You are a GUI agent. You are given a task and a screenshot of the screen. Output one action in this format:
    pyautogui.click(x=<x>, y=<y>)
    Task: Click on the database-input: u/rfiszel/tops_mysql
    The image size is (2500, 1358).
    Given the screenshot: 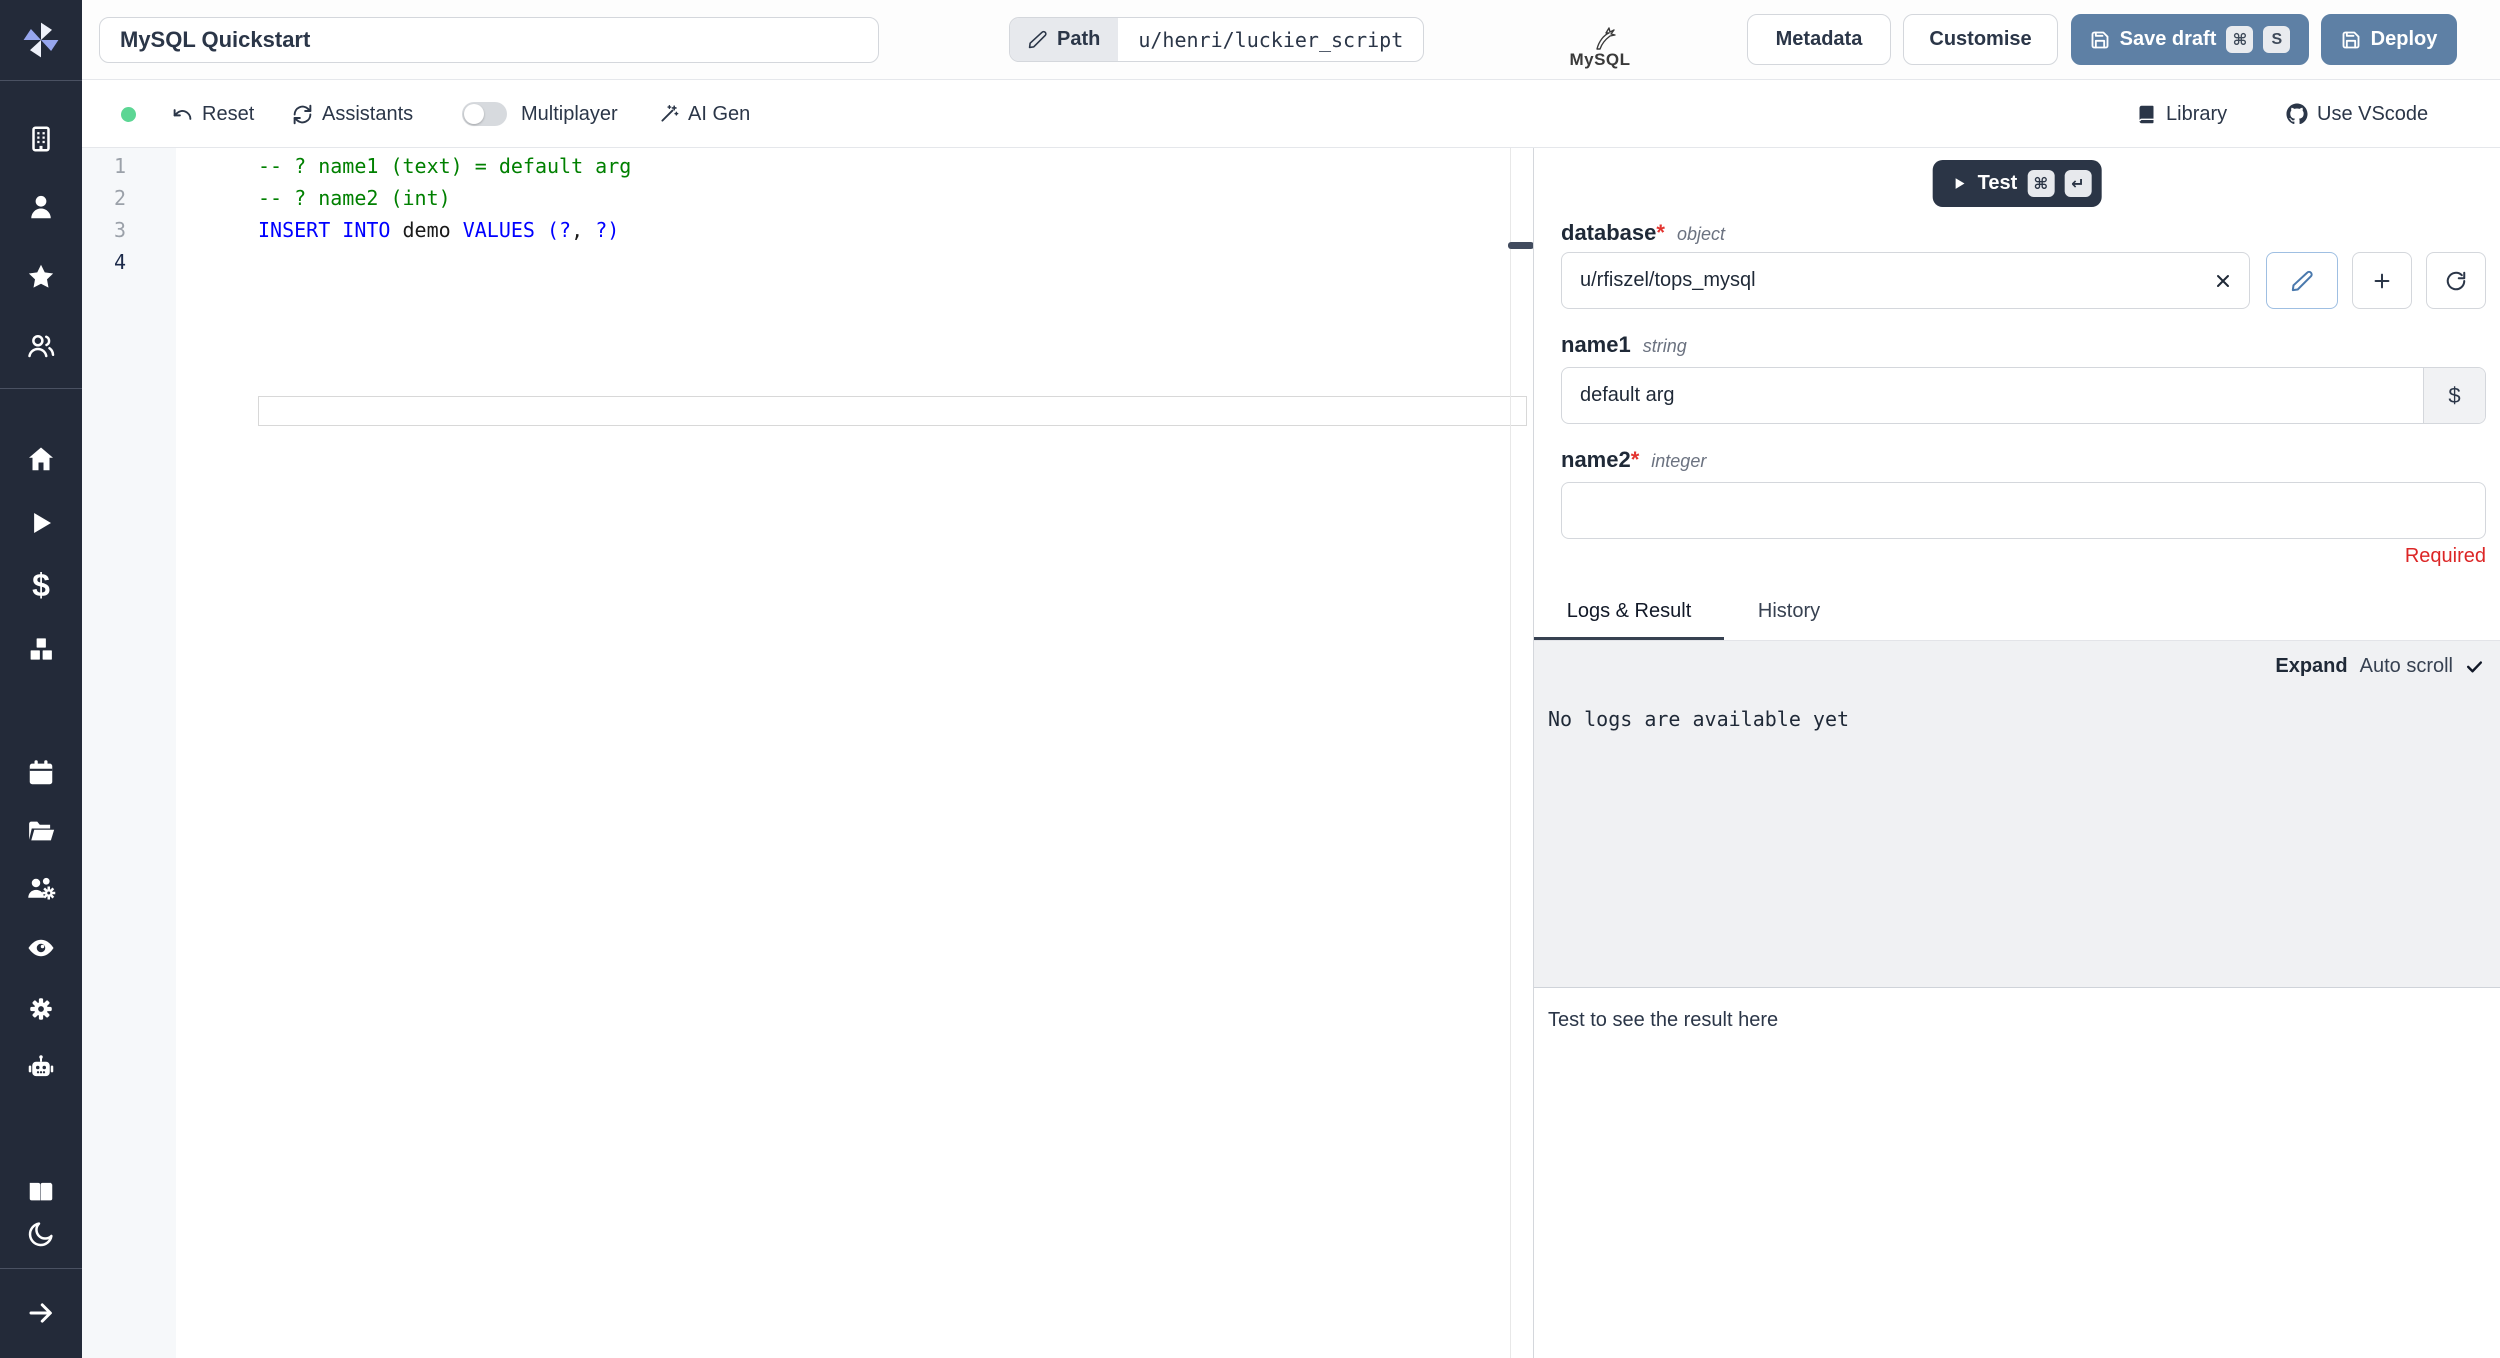 What is the action you would take?
    pyautogui.click(x=1905, y=280)
    